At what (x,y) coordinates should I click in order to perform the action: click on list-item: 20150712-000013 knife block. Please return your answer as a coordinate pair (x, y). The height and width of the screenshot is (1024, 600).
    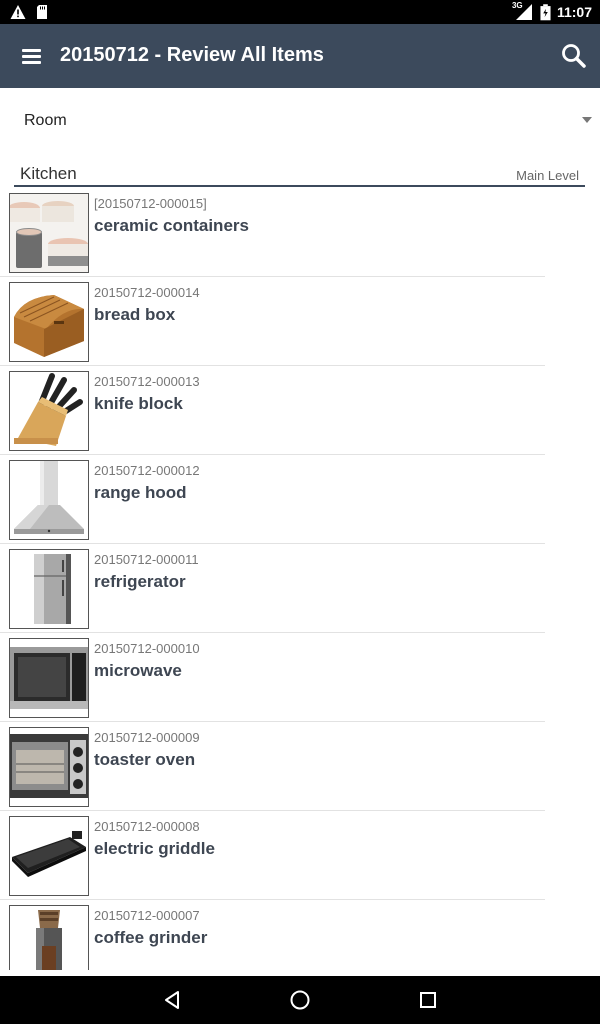
    Looking at the image, I should click on (300, 410).